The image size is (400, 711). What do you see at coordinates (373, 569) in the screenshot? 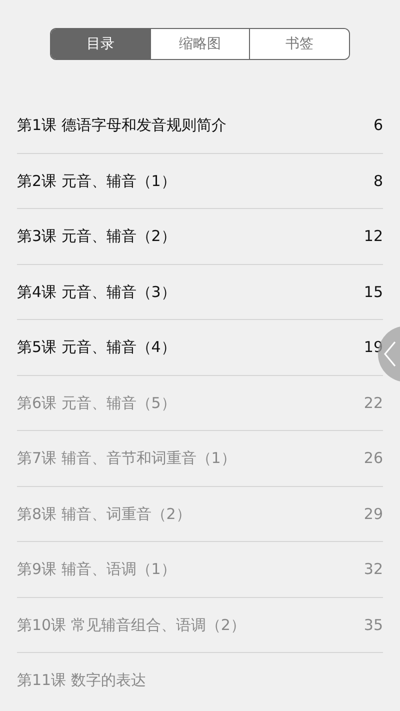
I see `page-number: 32` at bounding box center [373, 569].